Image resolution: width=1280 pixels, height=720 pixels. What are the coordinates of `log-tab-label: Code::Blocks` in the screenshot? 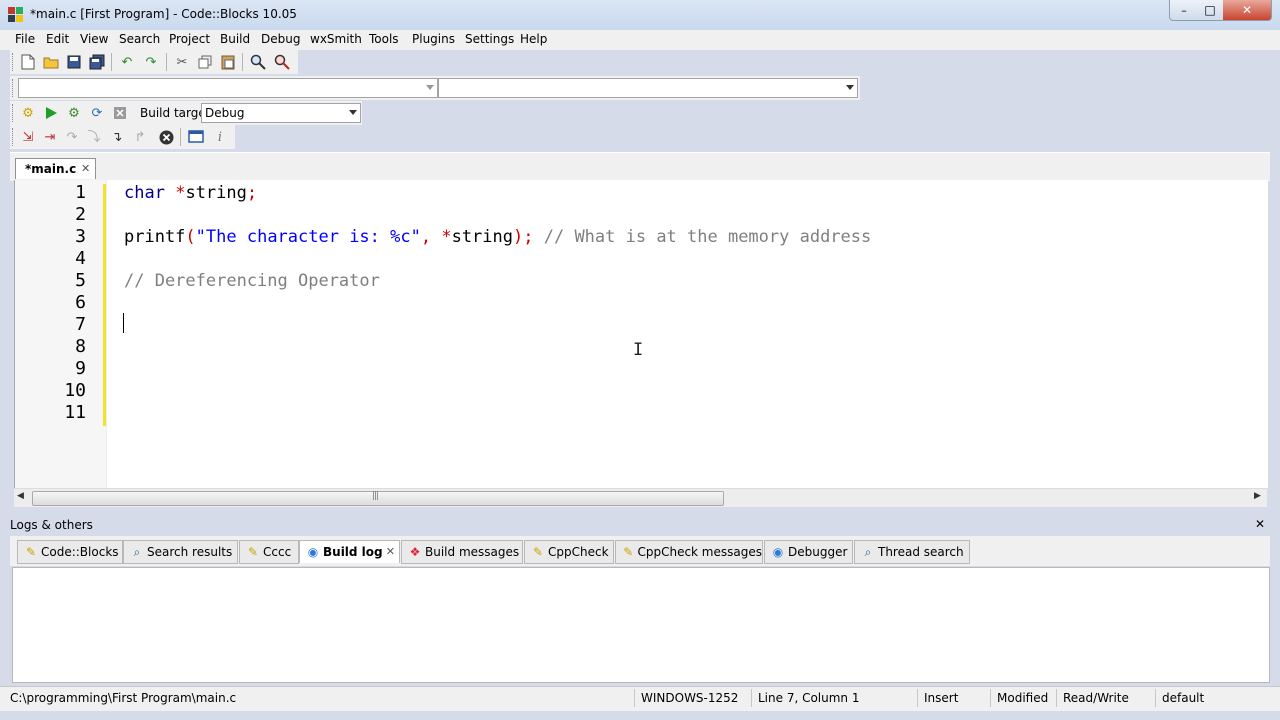 It's located at (80, 552).